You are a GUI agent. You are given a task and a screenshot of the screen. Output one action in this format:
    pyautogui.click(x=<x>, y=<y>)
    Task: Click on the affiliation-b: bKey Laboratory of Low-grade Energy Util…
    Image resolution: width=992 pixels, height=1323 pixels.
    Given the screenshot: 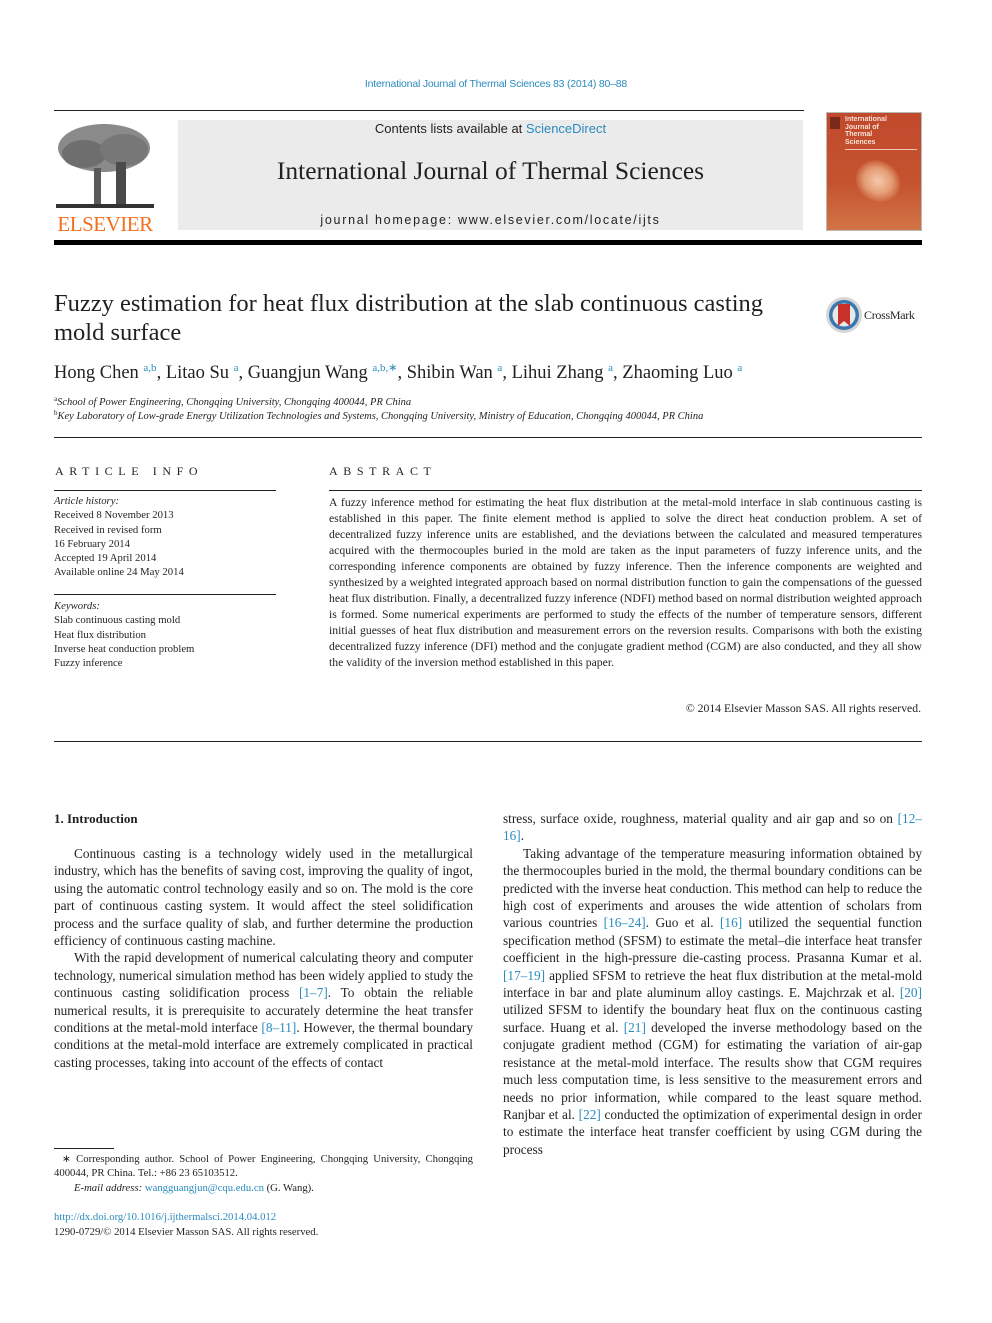 What is the action you would take?
    pyautogui.click(x=378, y=415)
    